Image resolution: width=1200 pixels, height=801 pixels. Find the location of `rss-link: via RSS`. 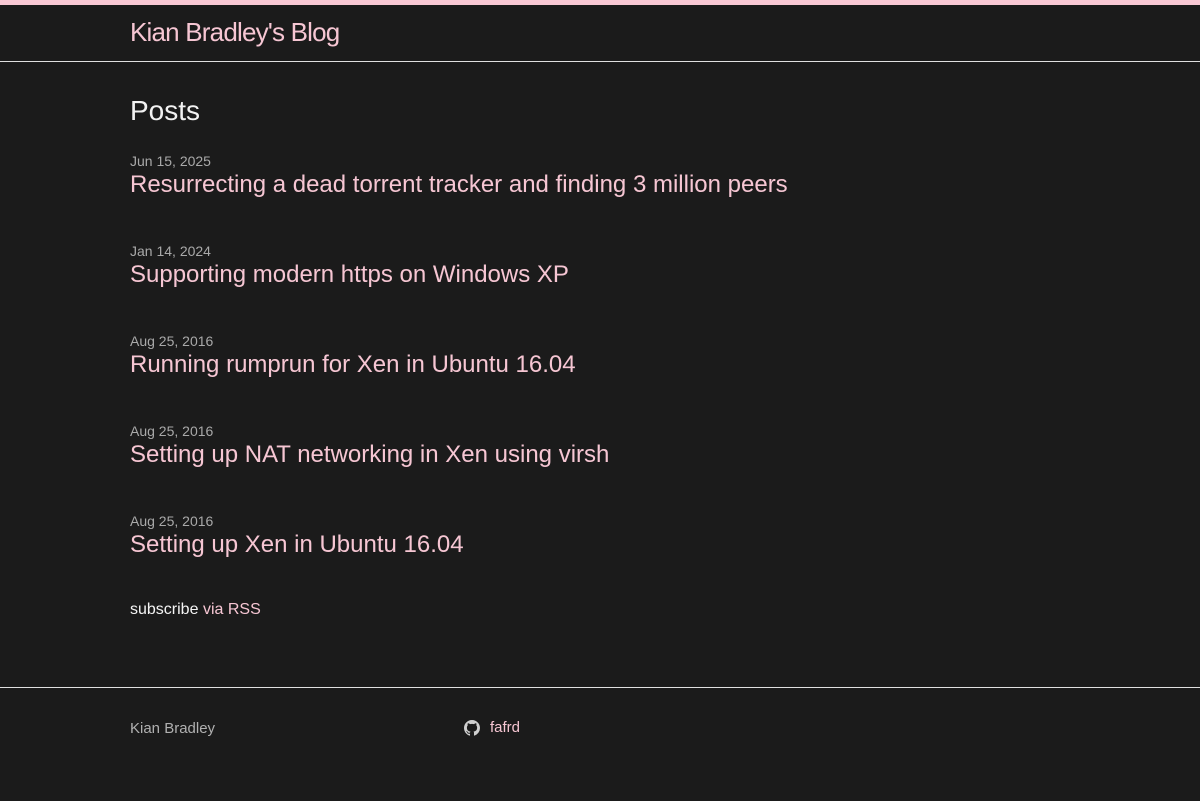

rss-link: via RSS is located at coordinates (232, 609).